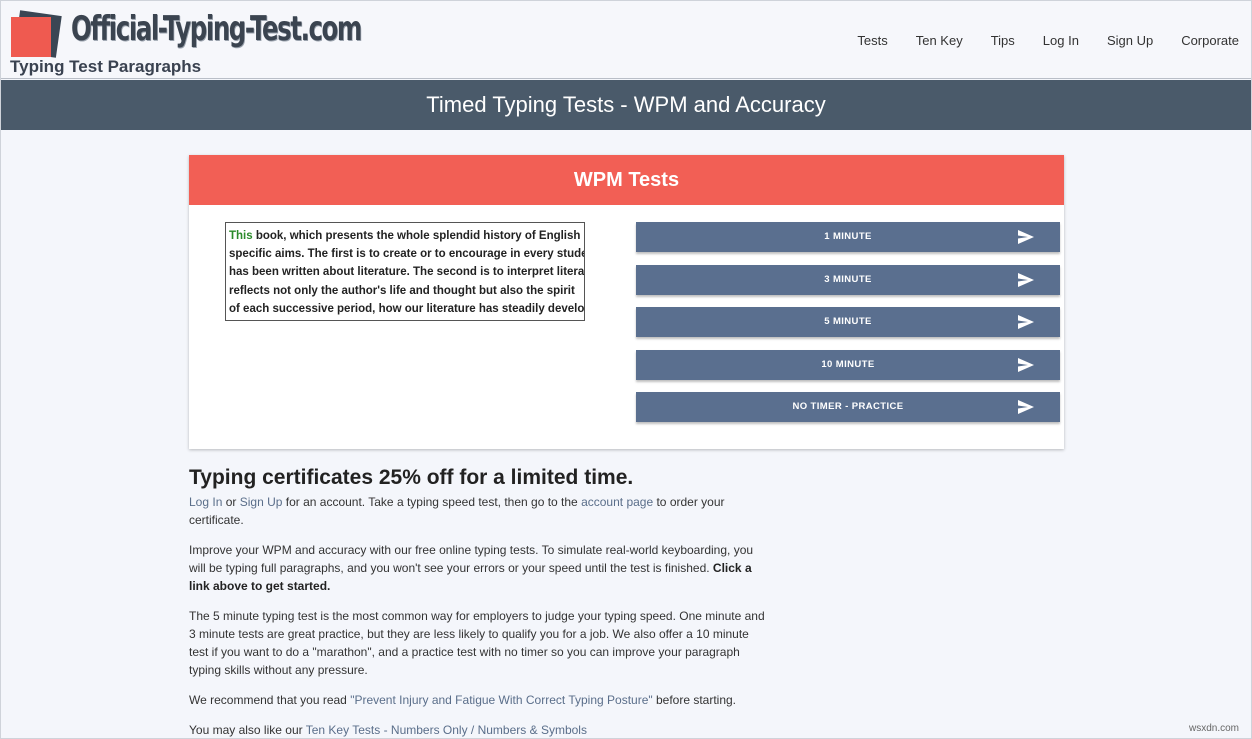  What do you see at coordinates (694, 700) in the screenshot?
I see `posture-post: before starting.` at bounding box center [694, 700].